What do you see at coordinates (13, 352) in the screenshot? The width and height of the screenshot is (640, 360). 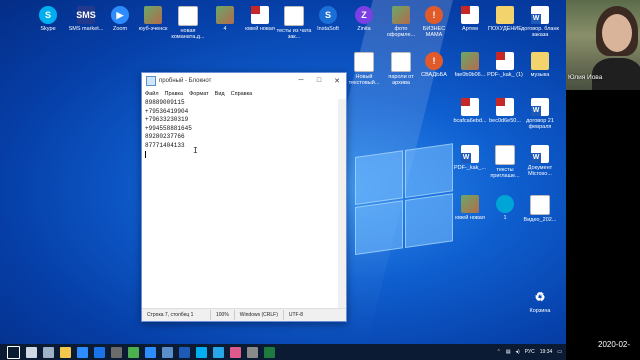 I see `start-icon` at bounding box center [13, 352].